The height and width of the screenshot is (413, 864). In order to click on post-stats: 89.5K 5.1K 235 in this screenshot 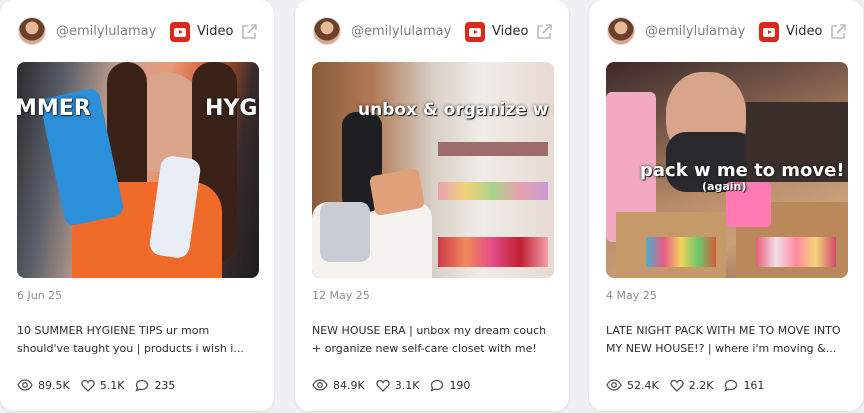, I will do `click(101, 385)`.